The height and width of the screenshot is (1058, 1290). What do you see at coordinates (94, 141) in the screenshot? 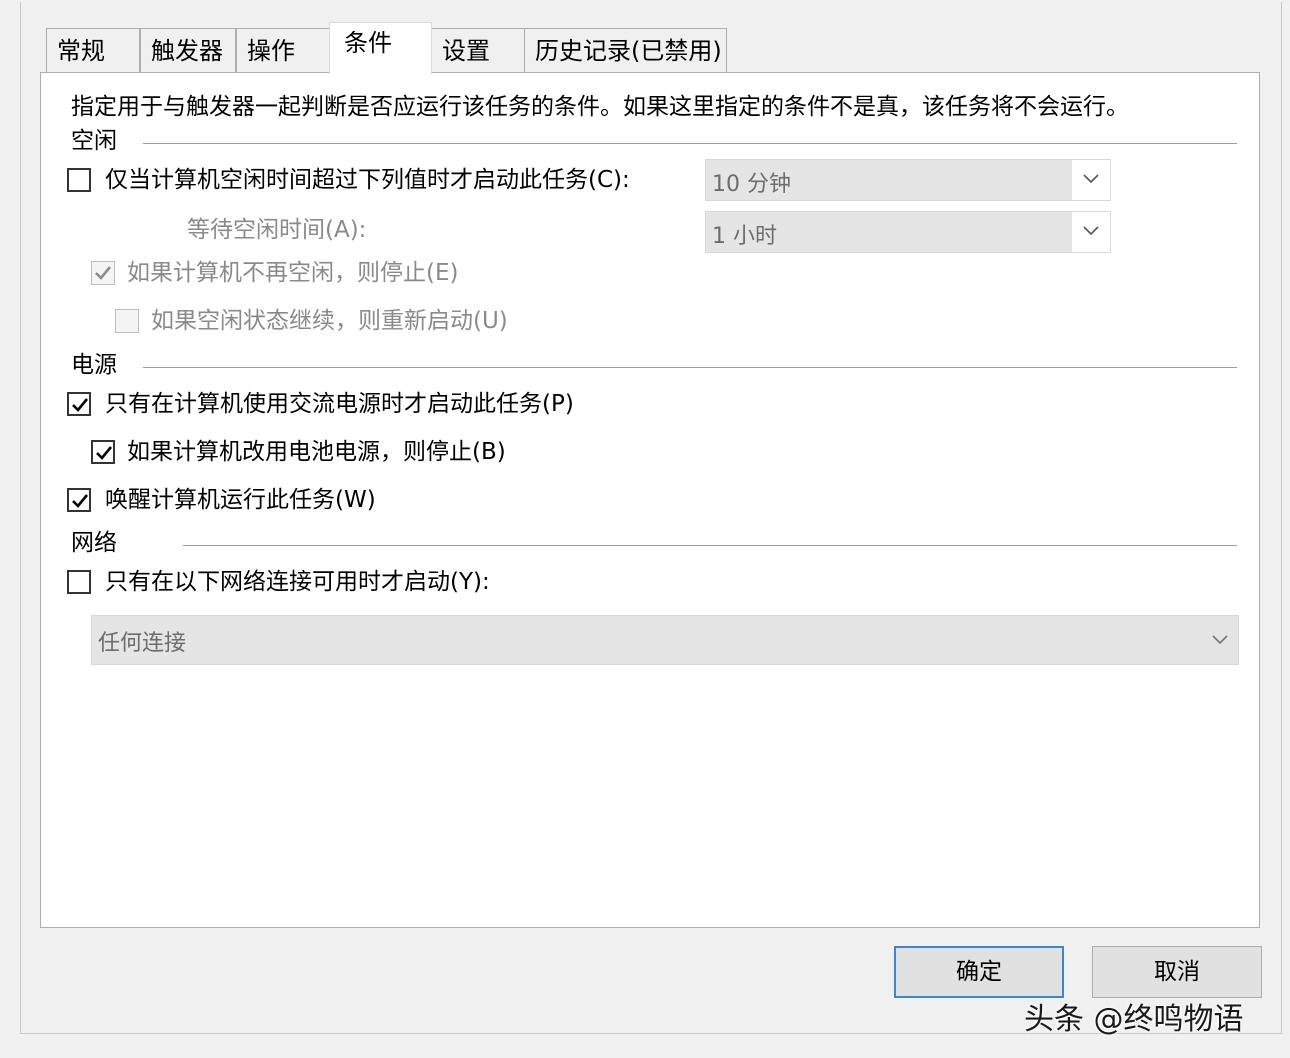
I see `section-label-idle: 空闲` at bounding box center [94, 141].